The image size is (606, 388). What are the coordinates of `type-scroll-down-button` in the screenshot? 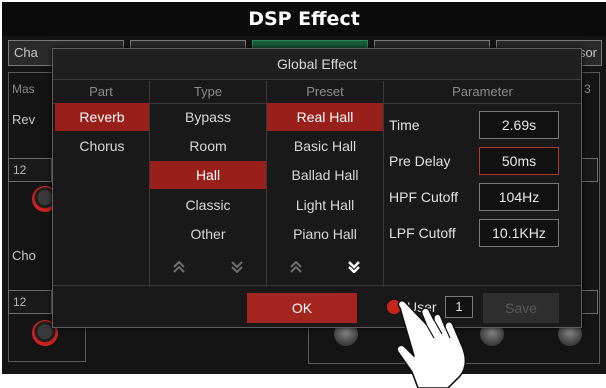 It's located at (237, 266).